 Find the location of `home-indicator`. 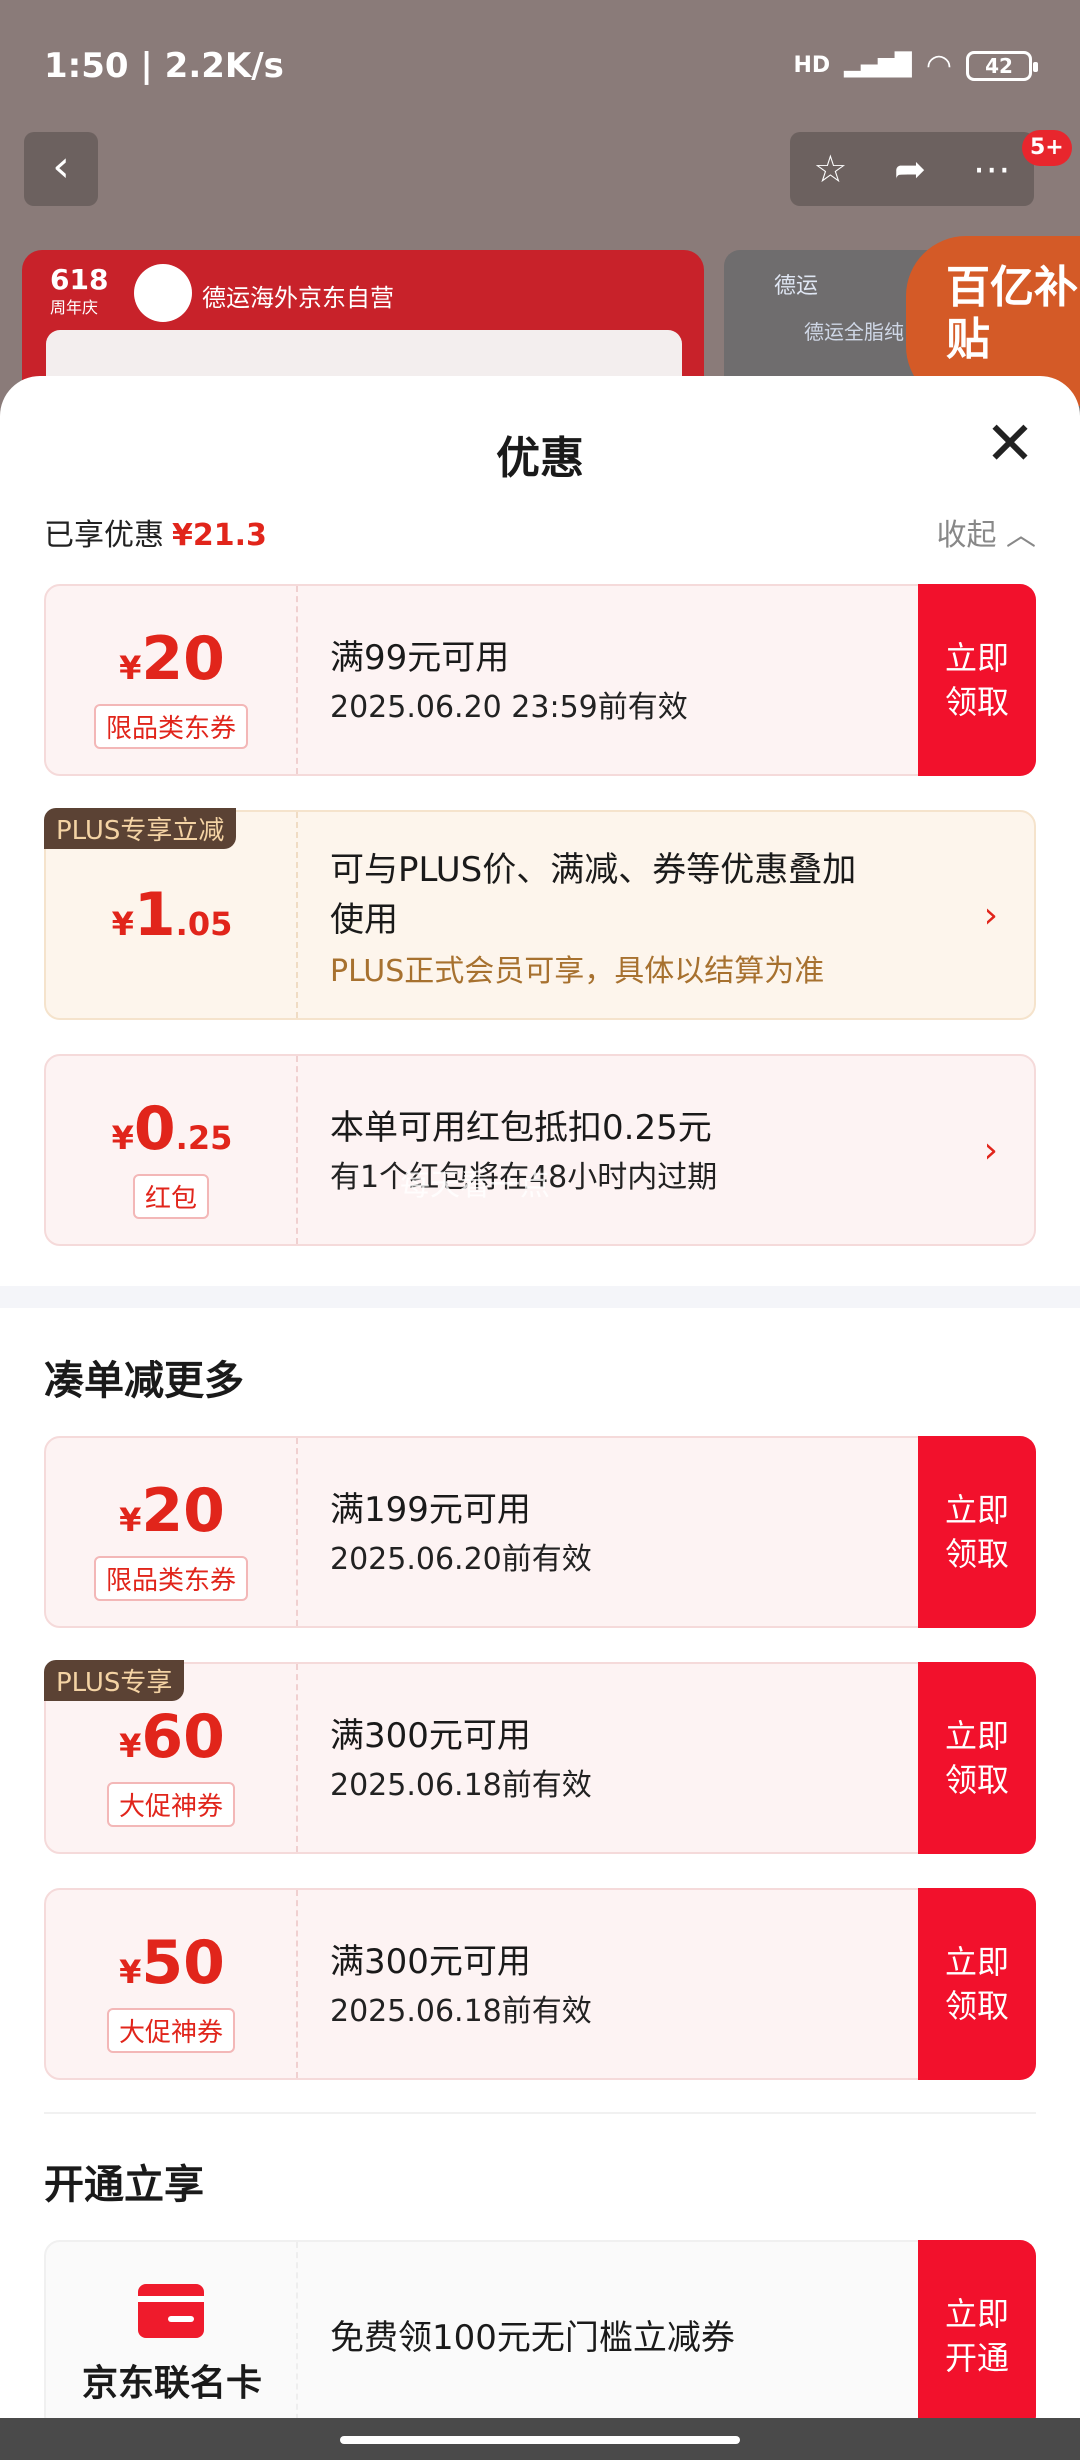

home-indicator is located at coordinates (540, 2440).